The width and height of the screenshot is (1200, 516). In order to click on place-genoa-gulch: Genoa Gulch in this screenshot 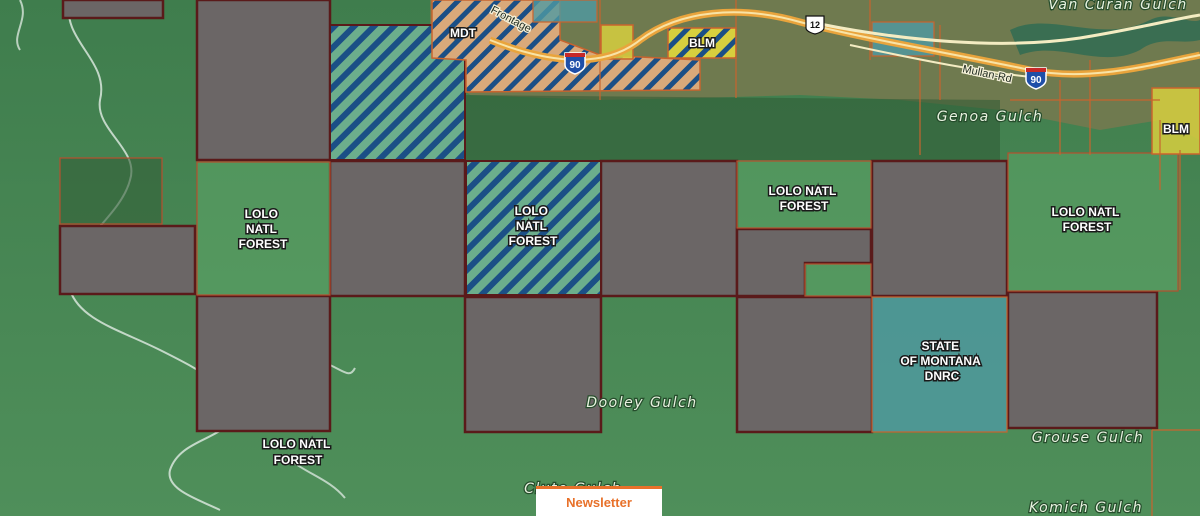, I will do `click(990, 117)`.